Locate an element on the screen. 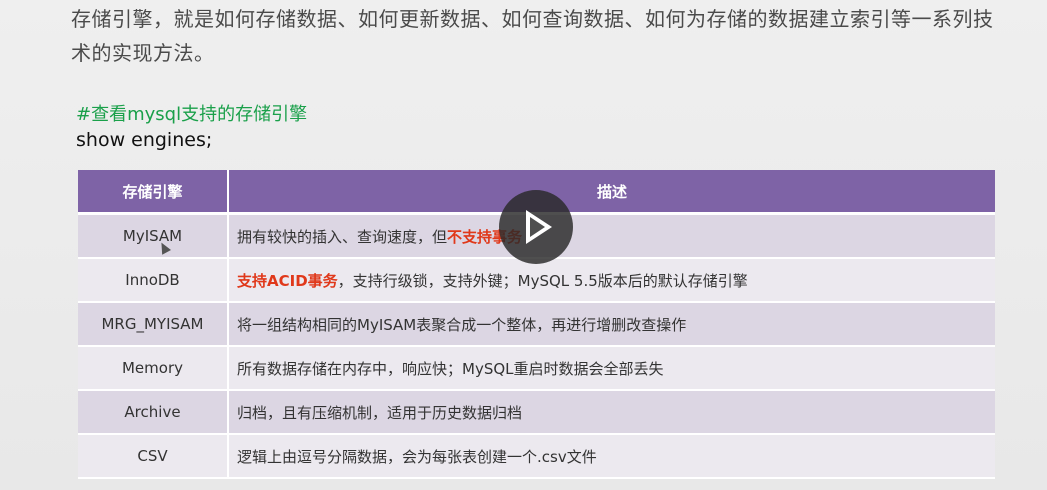  table-row: Archive 归档，且有压缩机制，适用于历史数据归档 is located at coordinates (536, 412).